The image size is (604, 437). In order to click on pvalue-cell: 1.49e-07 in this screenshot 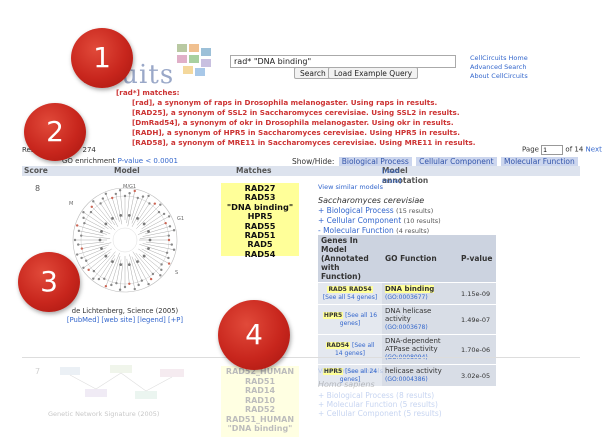, I will do `click(477, 319)`.